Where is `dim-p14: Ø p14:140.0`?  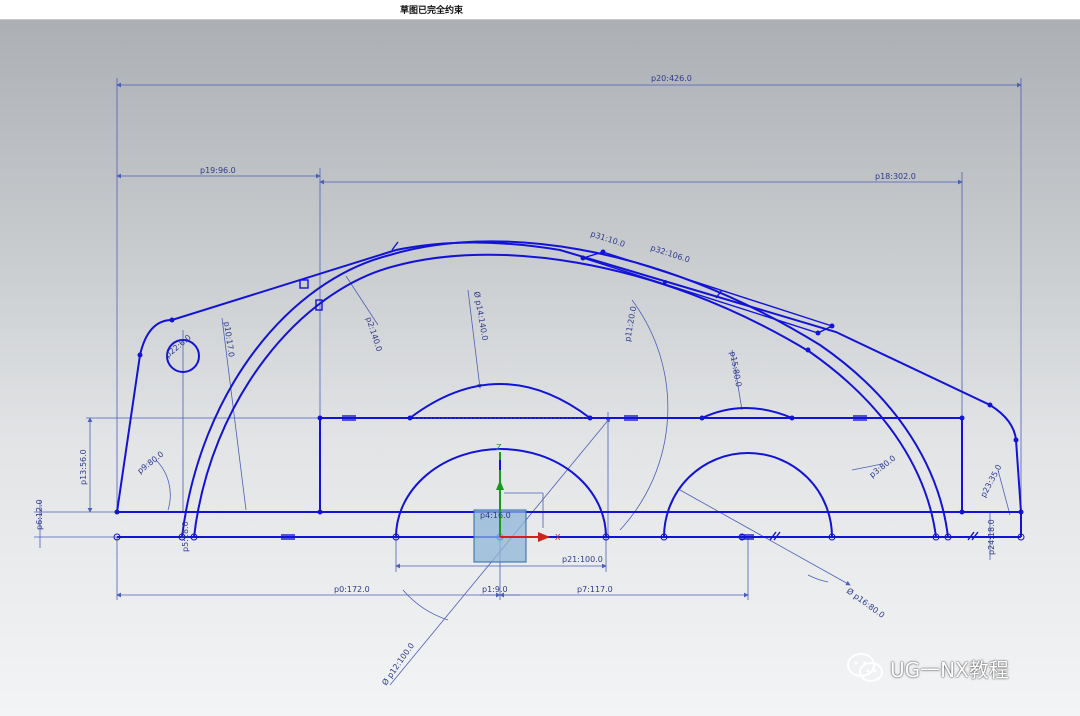
dim-p14: Ø p14:140.0 is located at coordinates (481, 316).